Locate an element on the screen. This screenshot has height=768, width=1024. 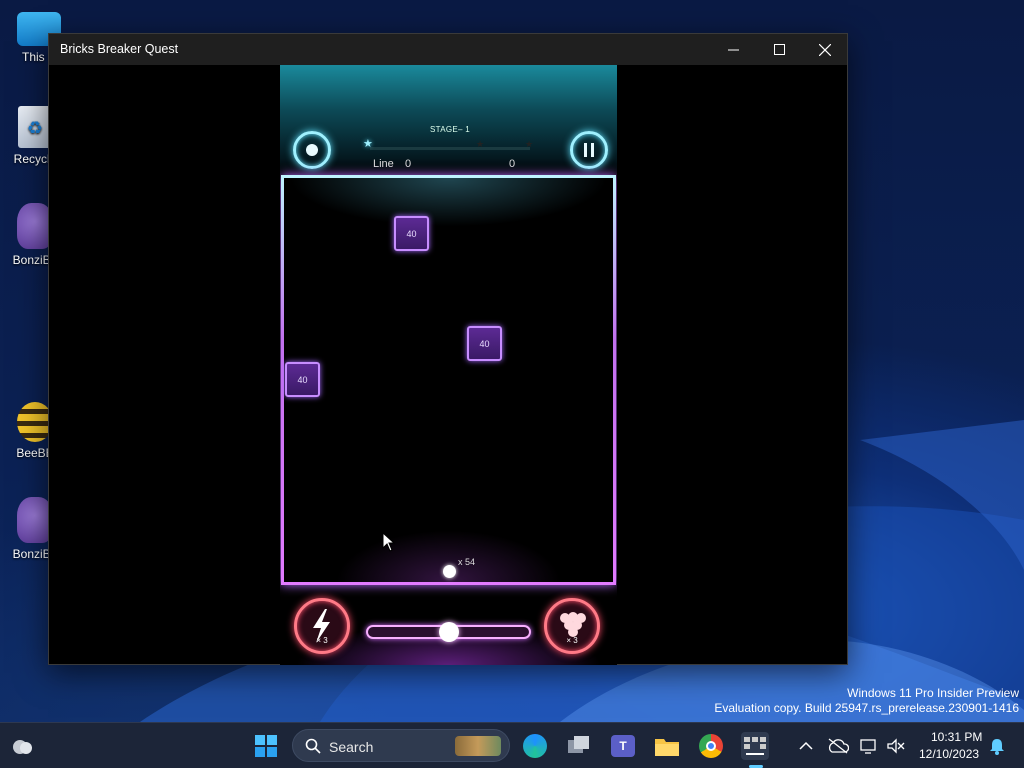
taskbar-file-explorer is located at coordinates (667, 746).